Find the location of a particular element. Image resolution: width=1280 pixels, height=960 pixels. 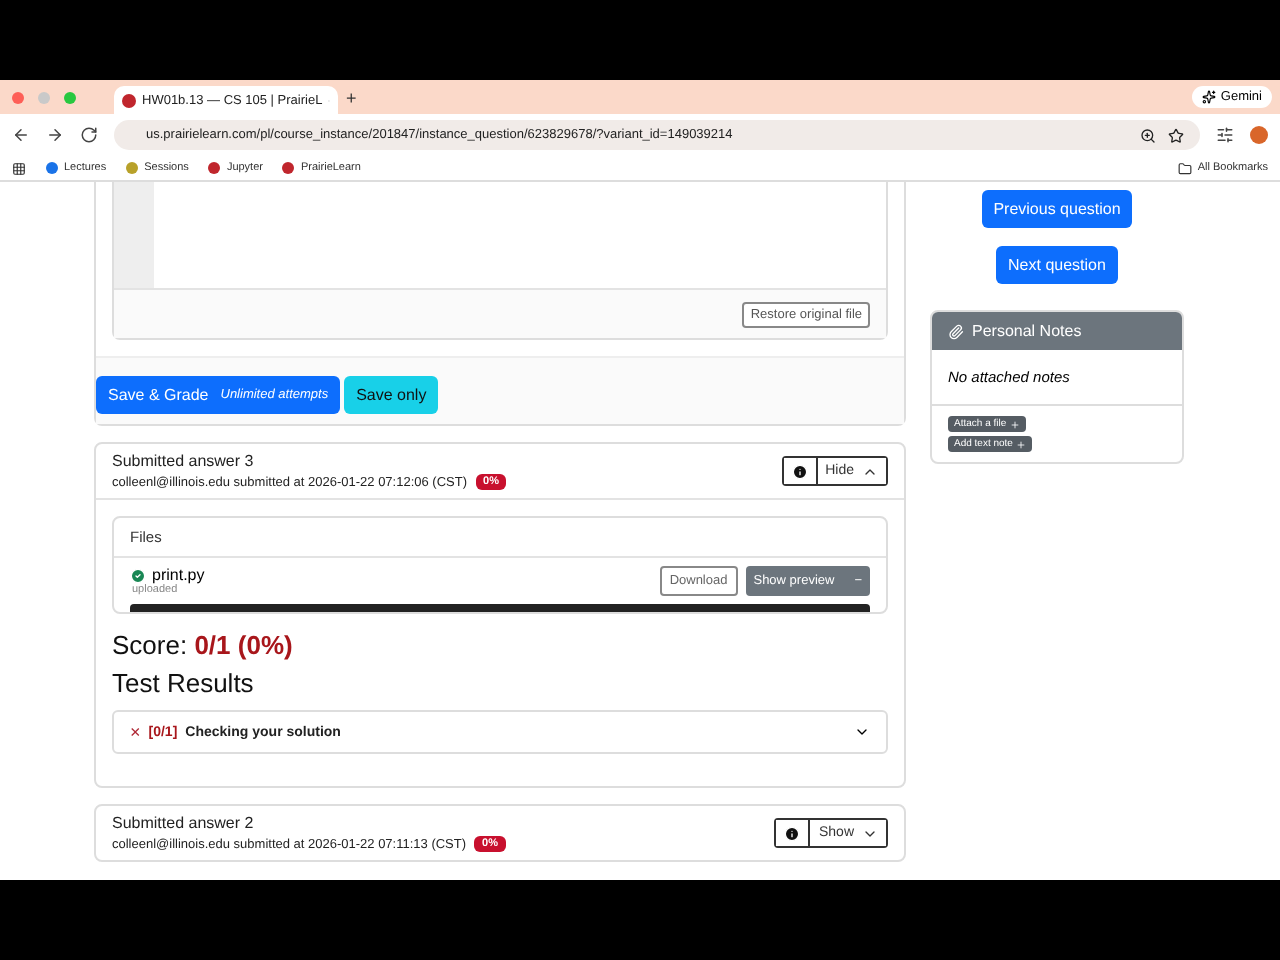

tab-search-icon is located at coordinates (1225, 135).